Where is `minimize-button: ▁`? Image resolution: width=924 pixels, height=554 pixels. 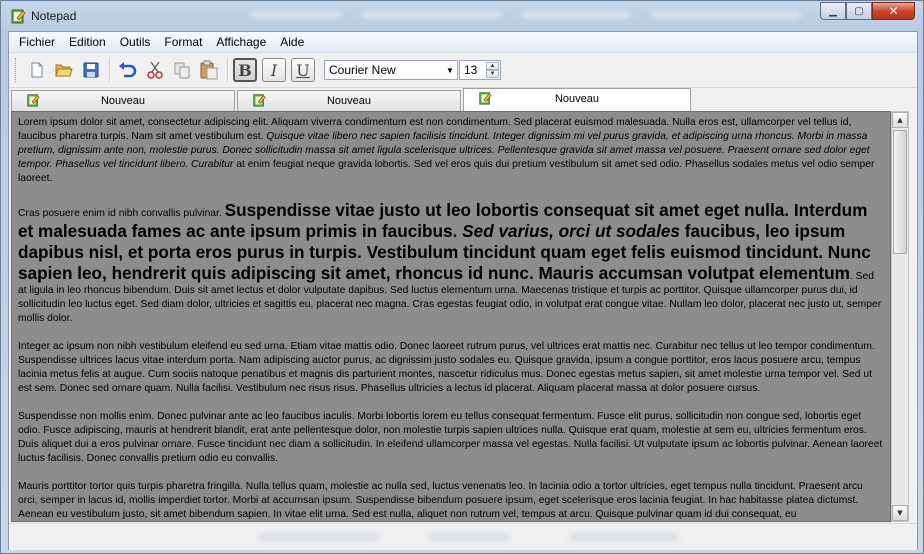
minimize-button: ▁ is located at coordinates (833, 11).